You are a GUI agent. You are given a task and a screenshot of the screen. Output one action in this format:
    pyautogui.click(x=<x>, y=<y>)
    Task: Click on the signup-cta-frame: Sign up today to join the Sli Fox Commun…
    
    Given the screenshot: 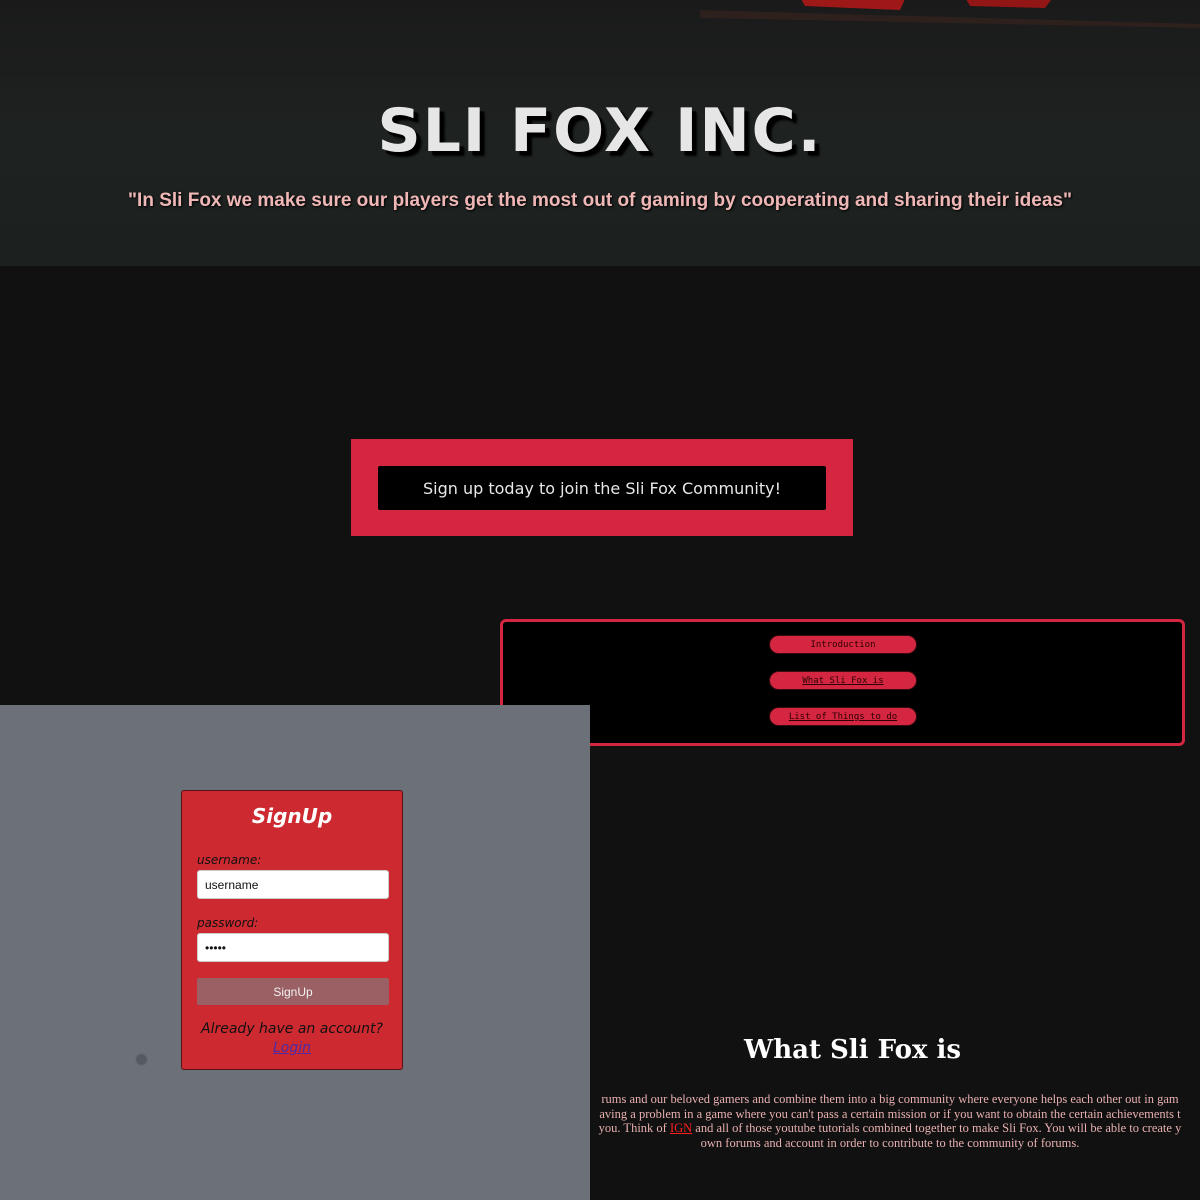 What is the action you would take?
    pyautogui.click(x=602, y=487)
    